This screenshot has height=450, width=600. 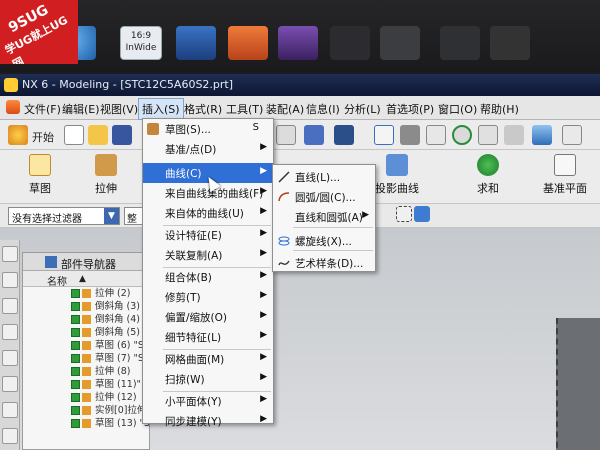 I want to click on menu-window: 窗口(O), so click(x=457, y=109).